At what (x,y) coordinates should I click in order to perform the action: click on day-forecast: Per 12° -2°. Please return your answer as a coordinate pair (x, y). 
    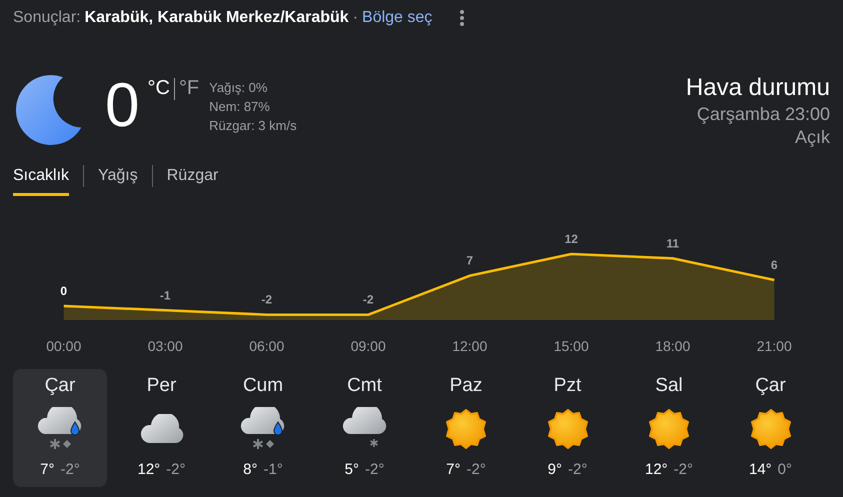
    Looking at the image, I should click on (161, 428).